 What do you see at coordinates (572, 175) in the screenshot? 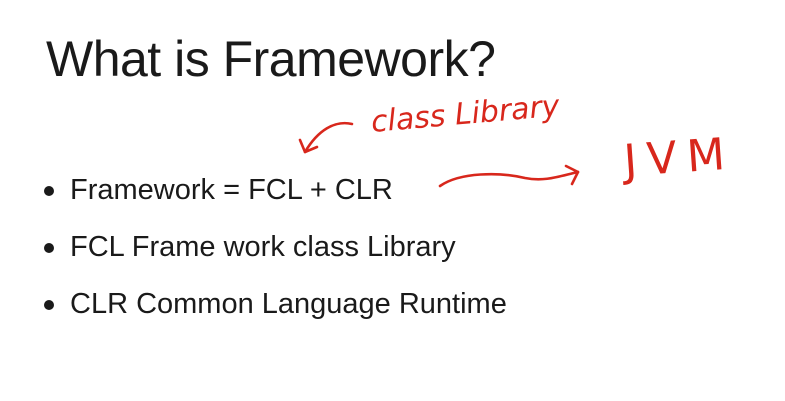
I see `arrow-to-jvm-head-icon` at bounding box center [572, 175].